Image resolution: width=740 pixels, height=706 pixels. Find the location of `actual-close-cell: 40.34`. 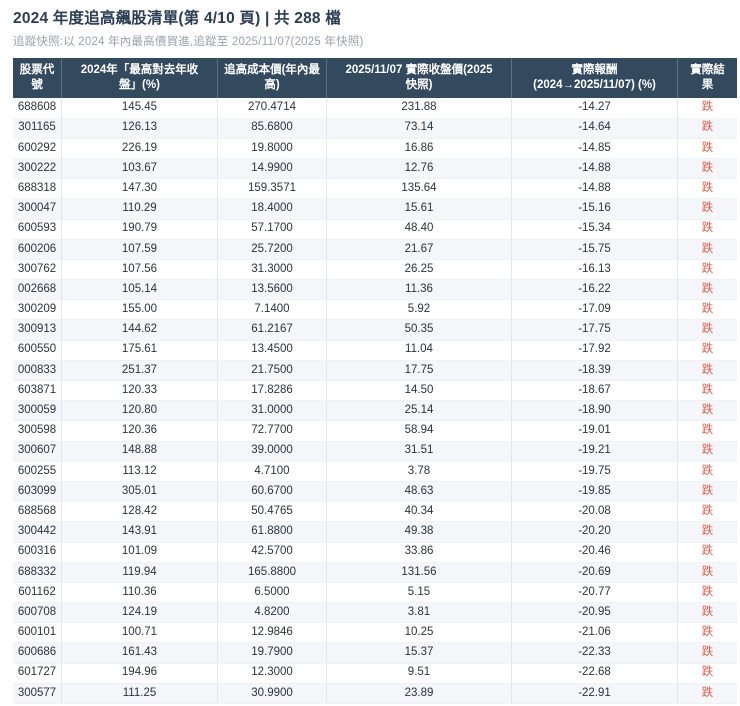

actual-close-cell: 40.34 is located at coordinates (419, 512).